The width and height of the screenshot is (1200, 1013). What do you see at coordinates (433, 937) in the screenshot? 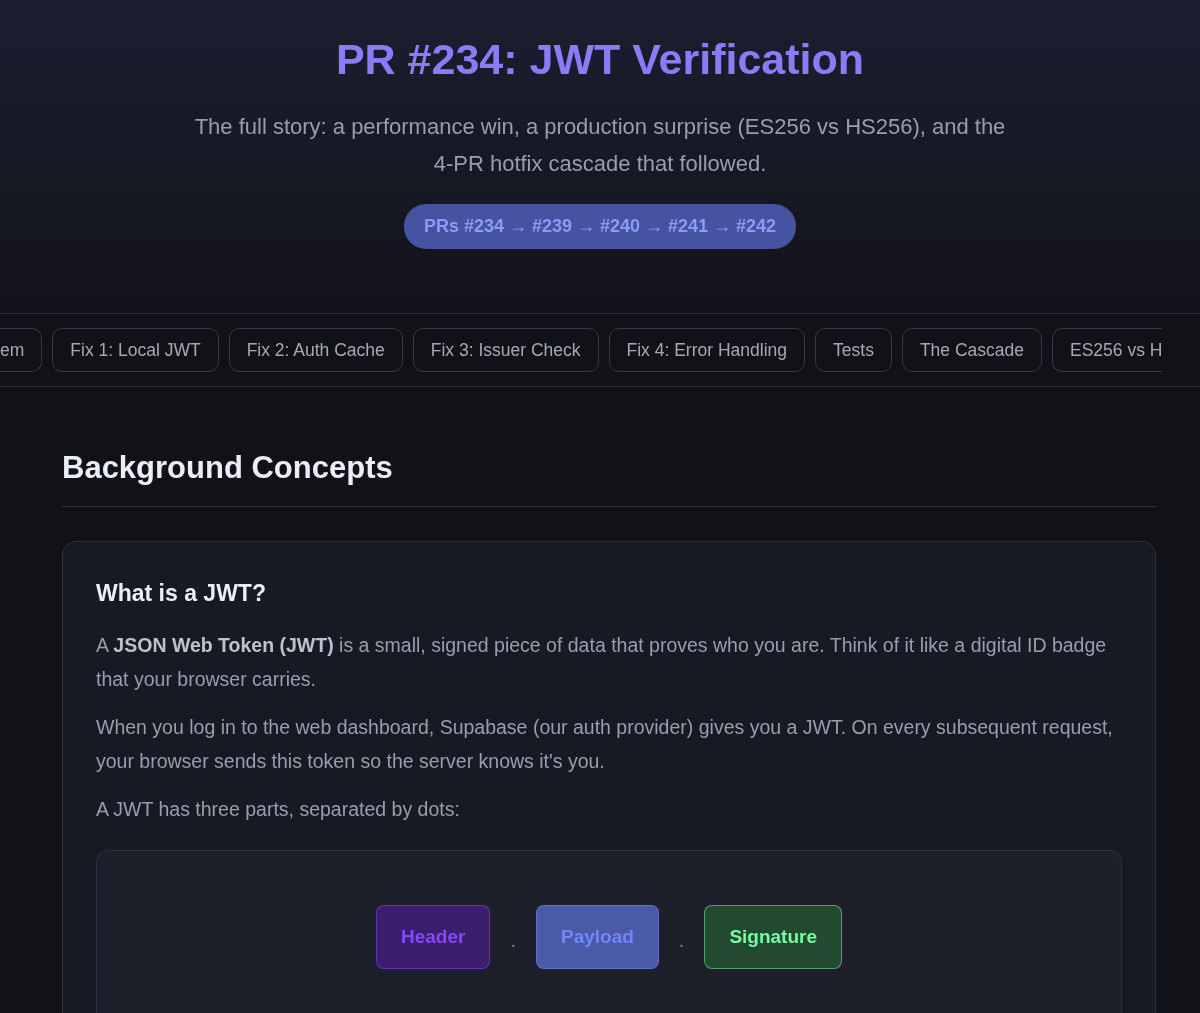
I see `jwt-part: Header` at bounding box center [433, 937].